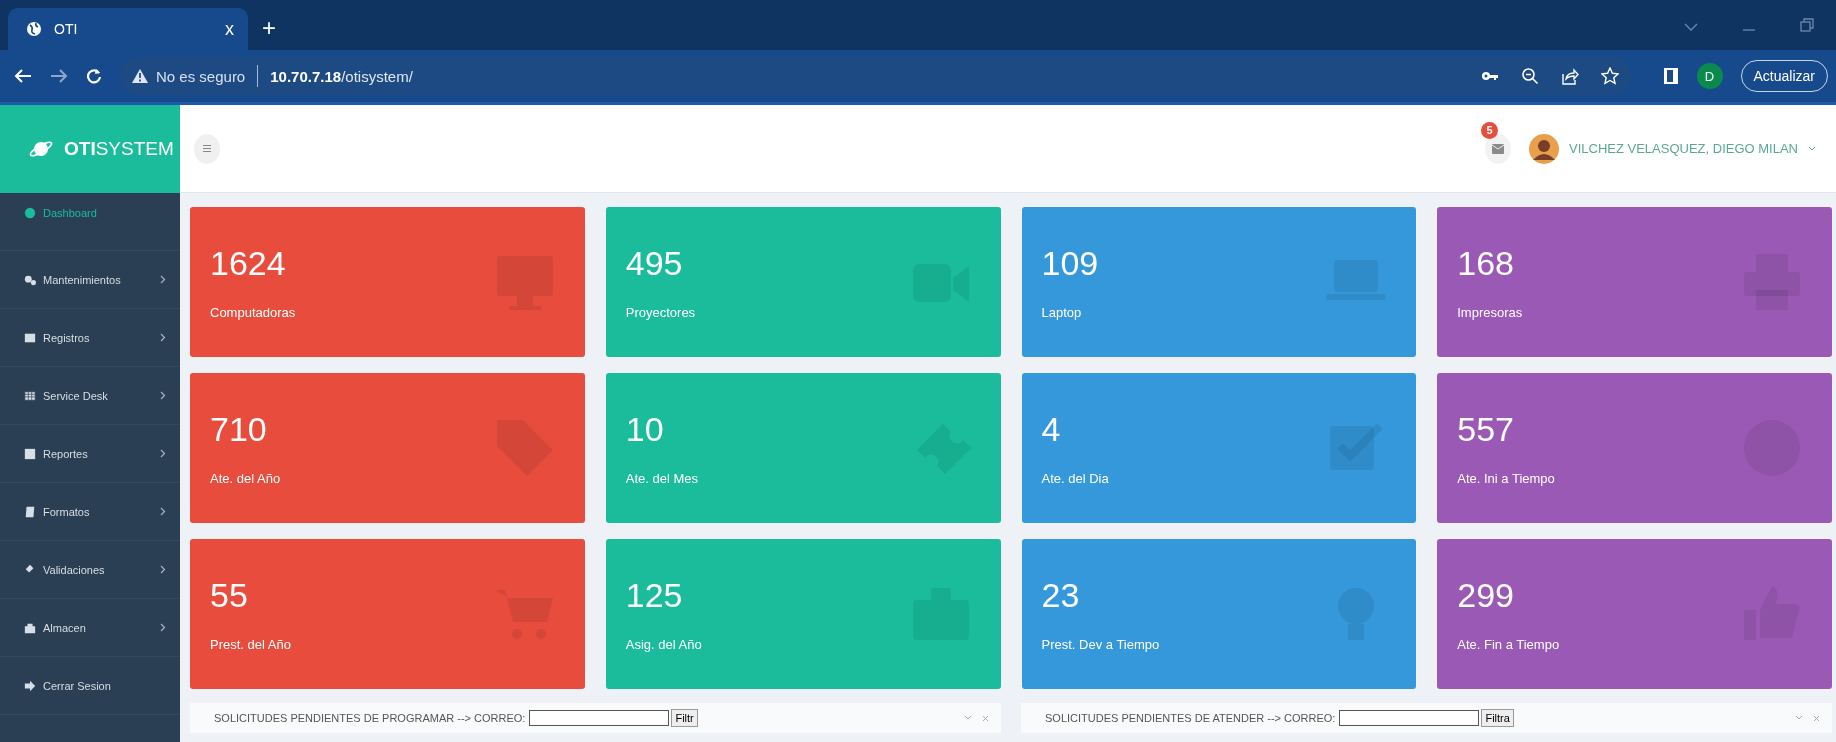 The width and height of the screenshot is (1836, 742). I want to click on menu-toggle-button, so click(207, 148).